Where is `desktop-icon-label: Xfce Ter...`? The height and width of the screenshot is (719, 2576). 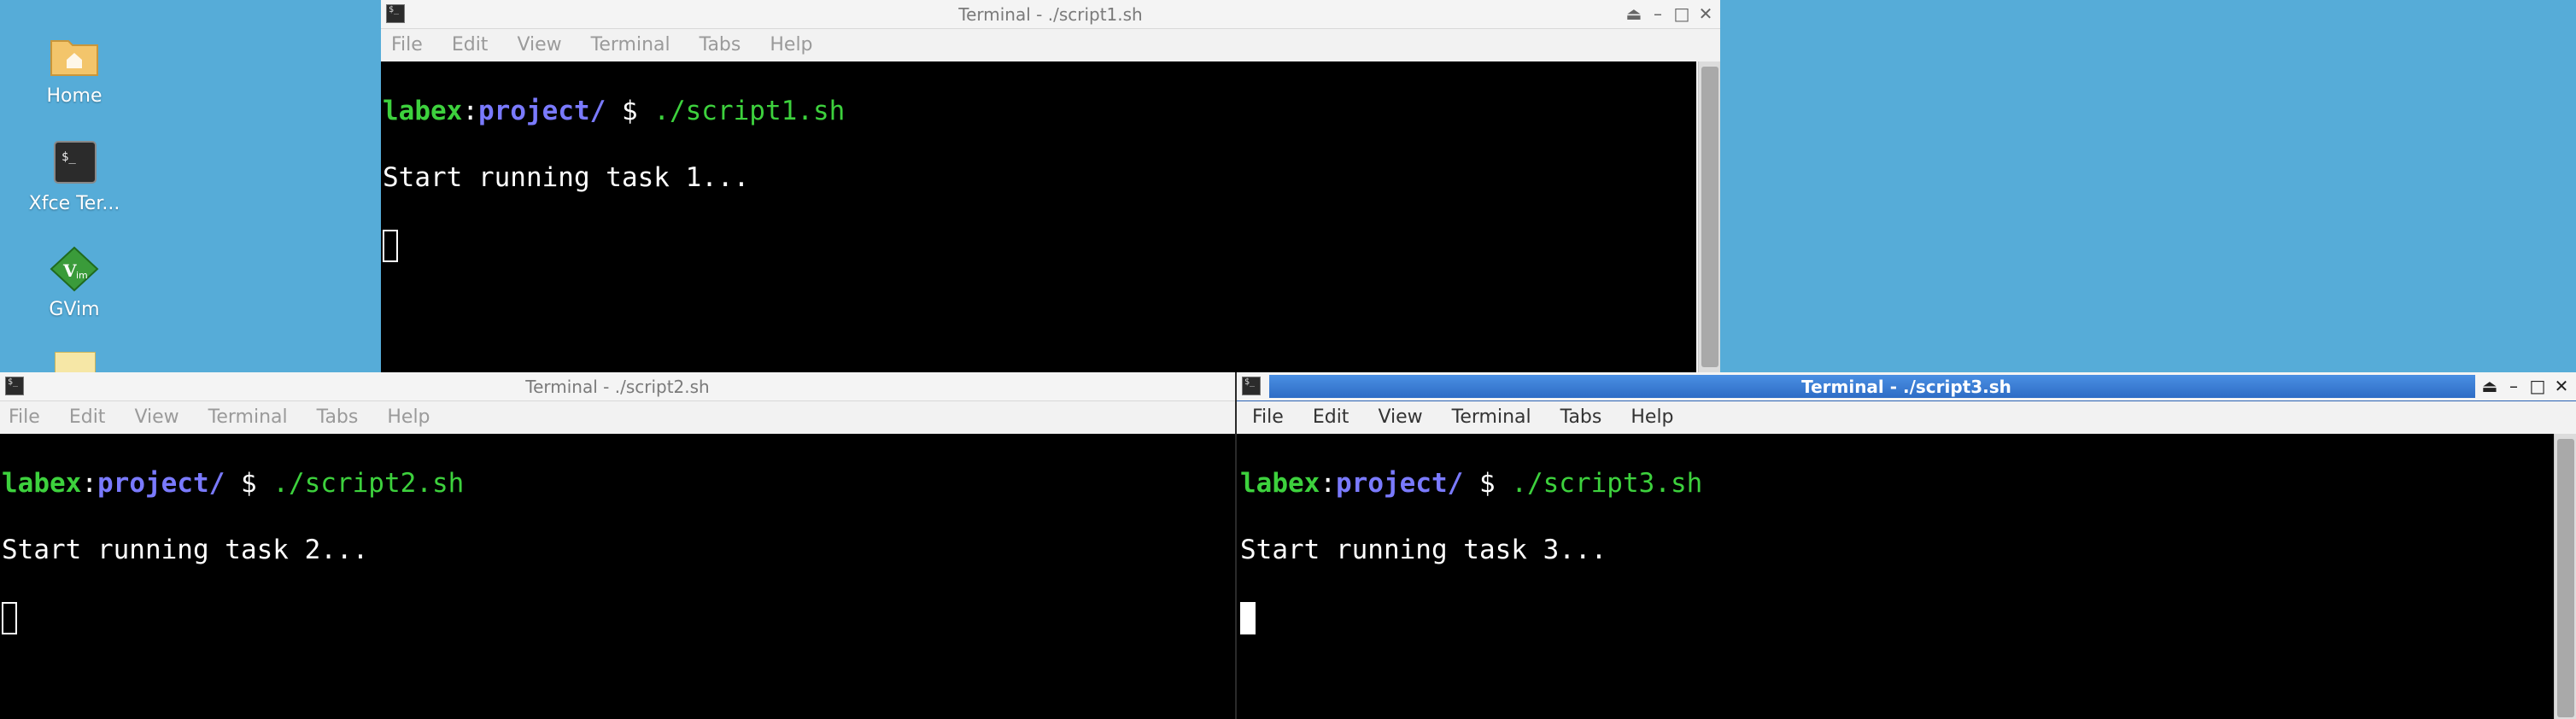
desktop-icon-label: Xfce Ter... is located at coordinates (74, 203).